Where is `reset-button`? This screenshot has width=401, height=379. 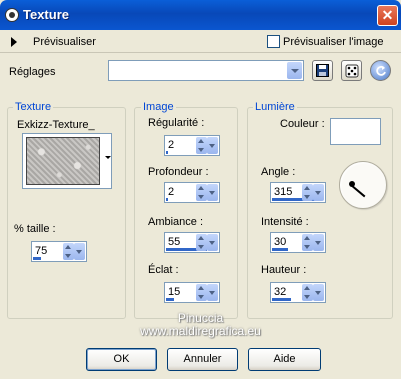 reset-button is located at coordinates (380, 70).